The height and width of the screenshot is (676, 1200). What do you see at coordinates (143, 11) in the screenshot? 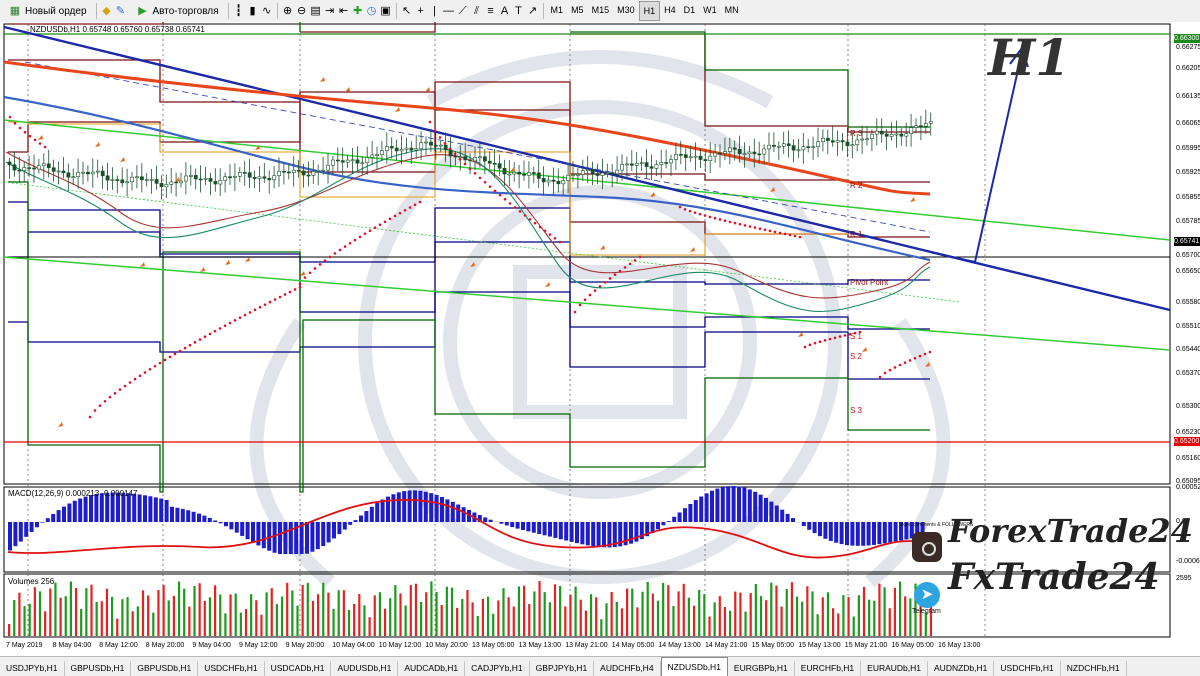
I see `autotrading-icon: ▶` at bounding box center [143, 11].